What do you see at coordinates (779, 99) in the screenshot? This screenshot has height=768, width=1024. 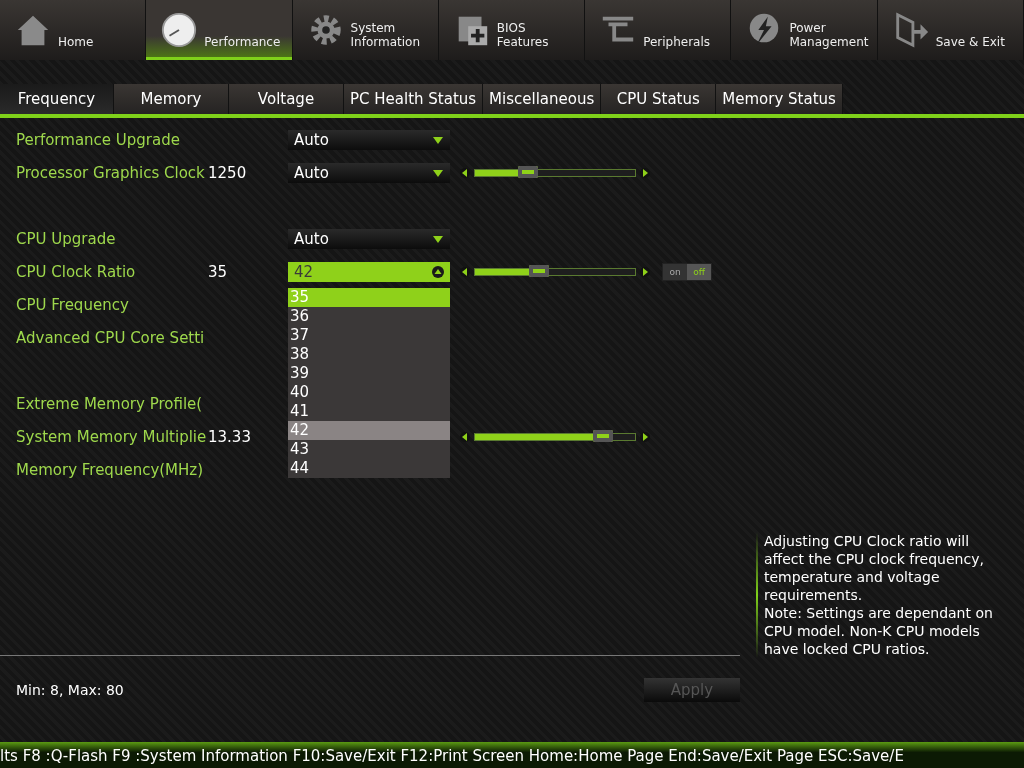 I see `section-tab: Memory Status` at bounding box center [779, 99].